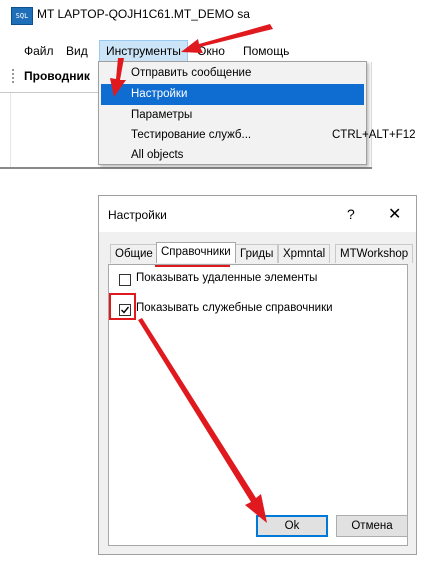 This screenshot has height=569, width=429. I want to click on menu-help: Помощь, so click(266, 51).